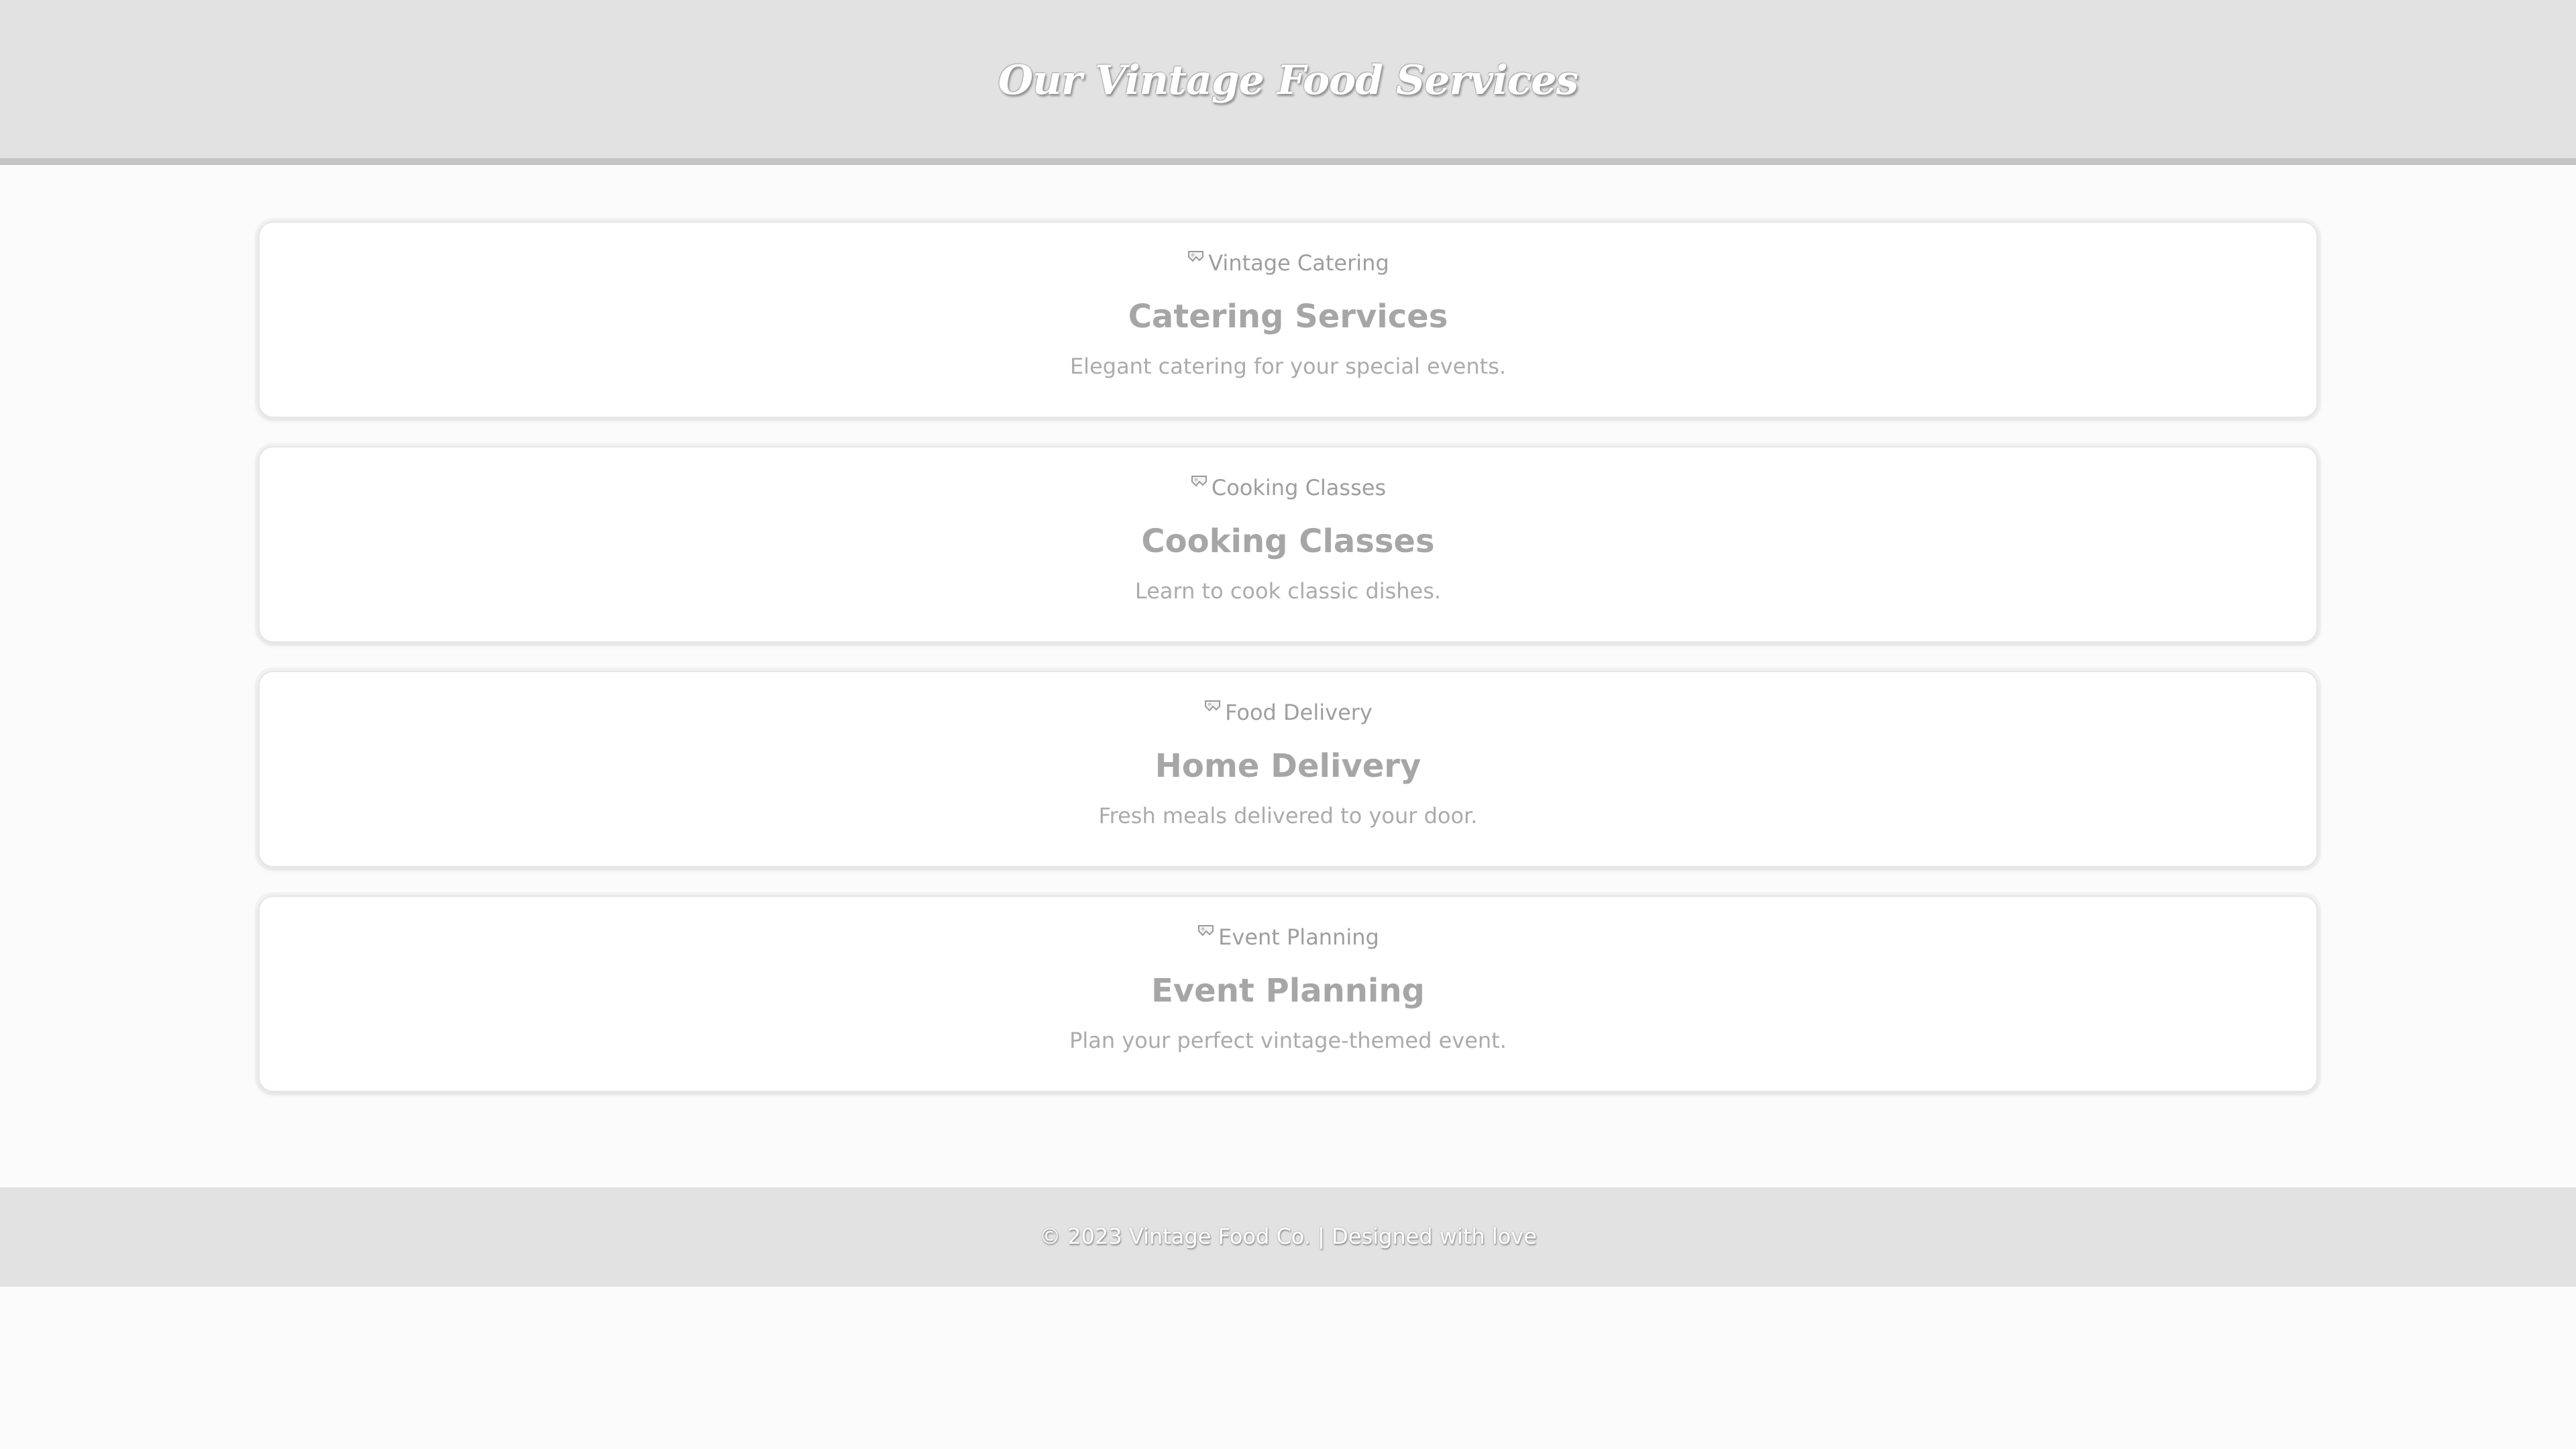  I want to click on service-image-alt: Food Delivery, so click(1299, 712).